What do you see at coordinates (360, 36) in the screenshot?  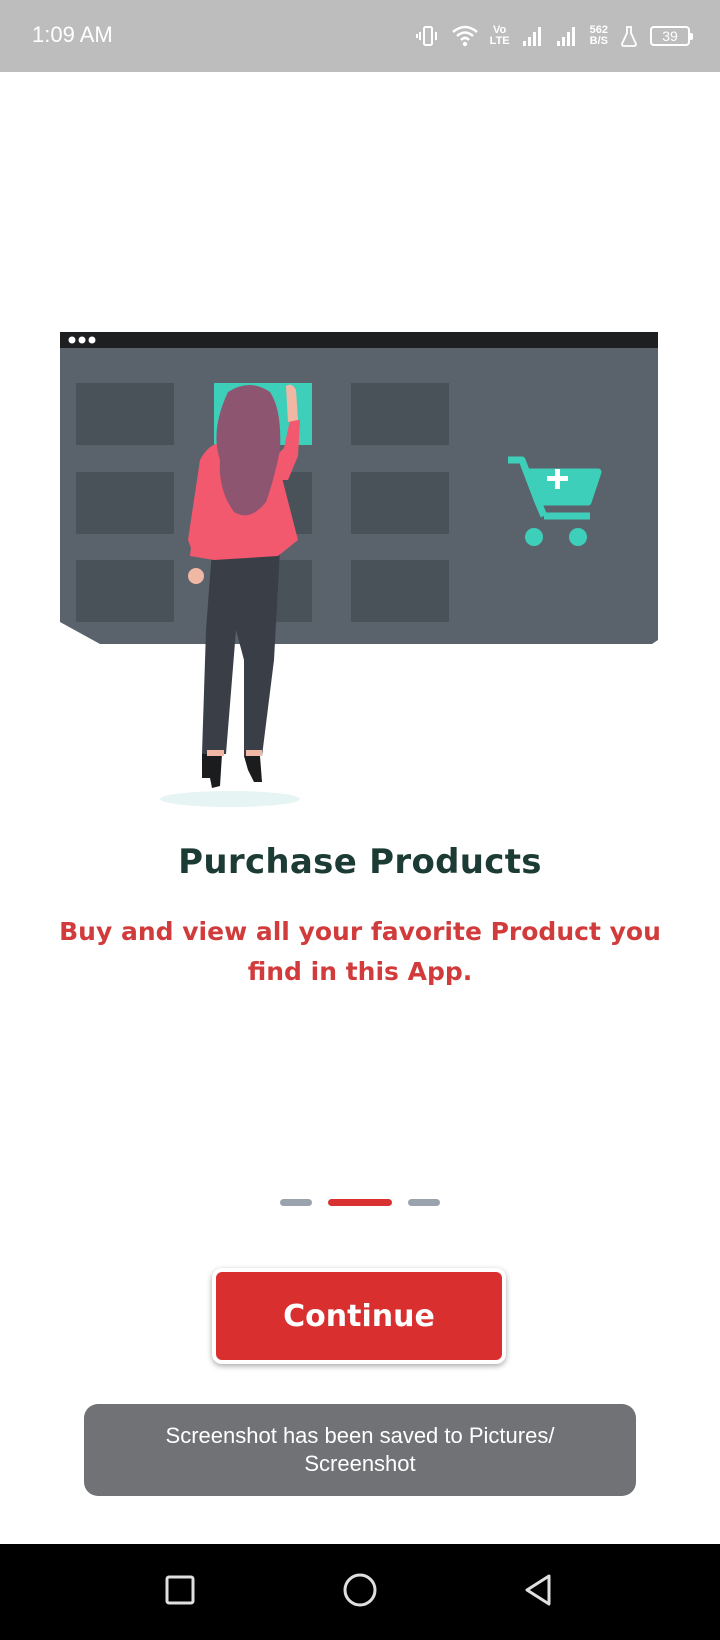 I see `status-bar: 1:09 AM Vo LTE 562 B/S 39` at bounding box center [360, 36].